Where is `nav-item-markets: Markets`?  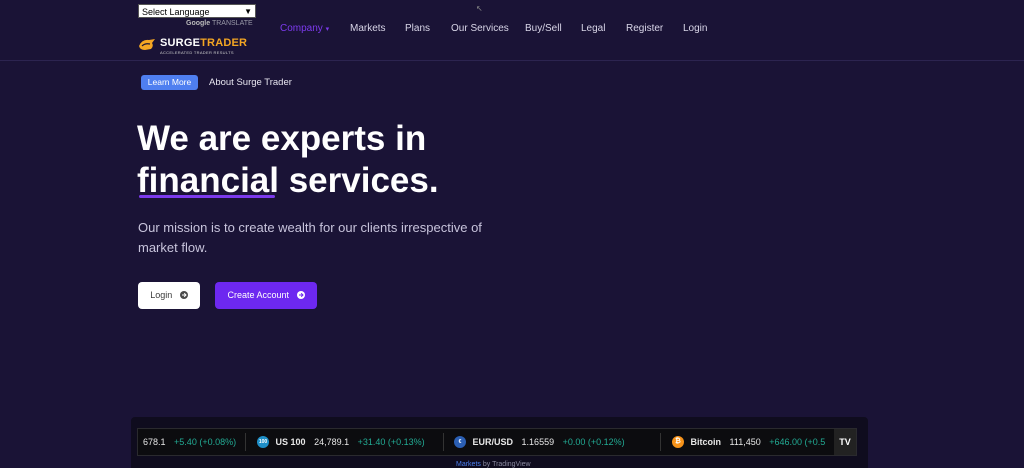 nav-item-markets: Markets is located at coordinates (368, 28).